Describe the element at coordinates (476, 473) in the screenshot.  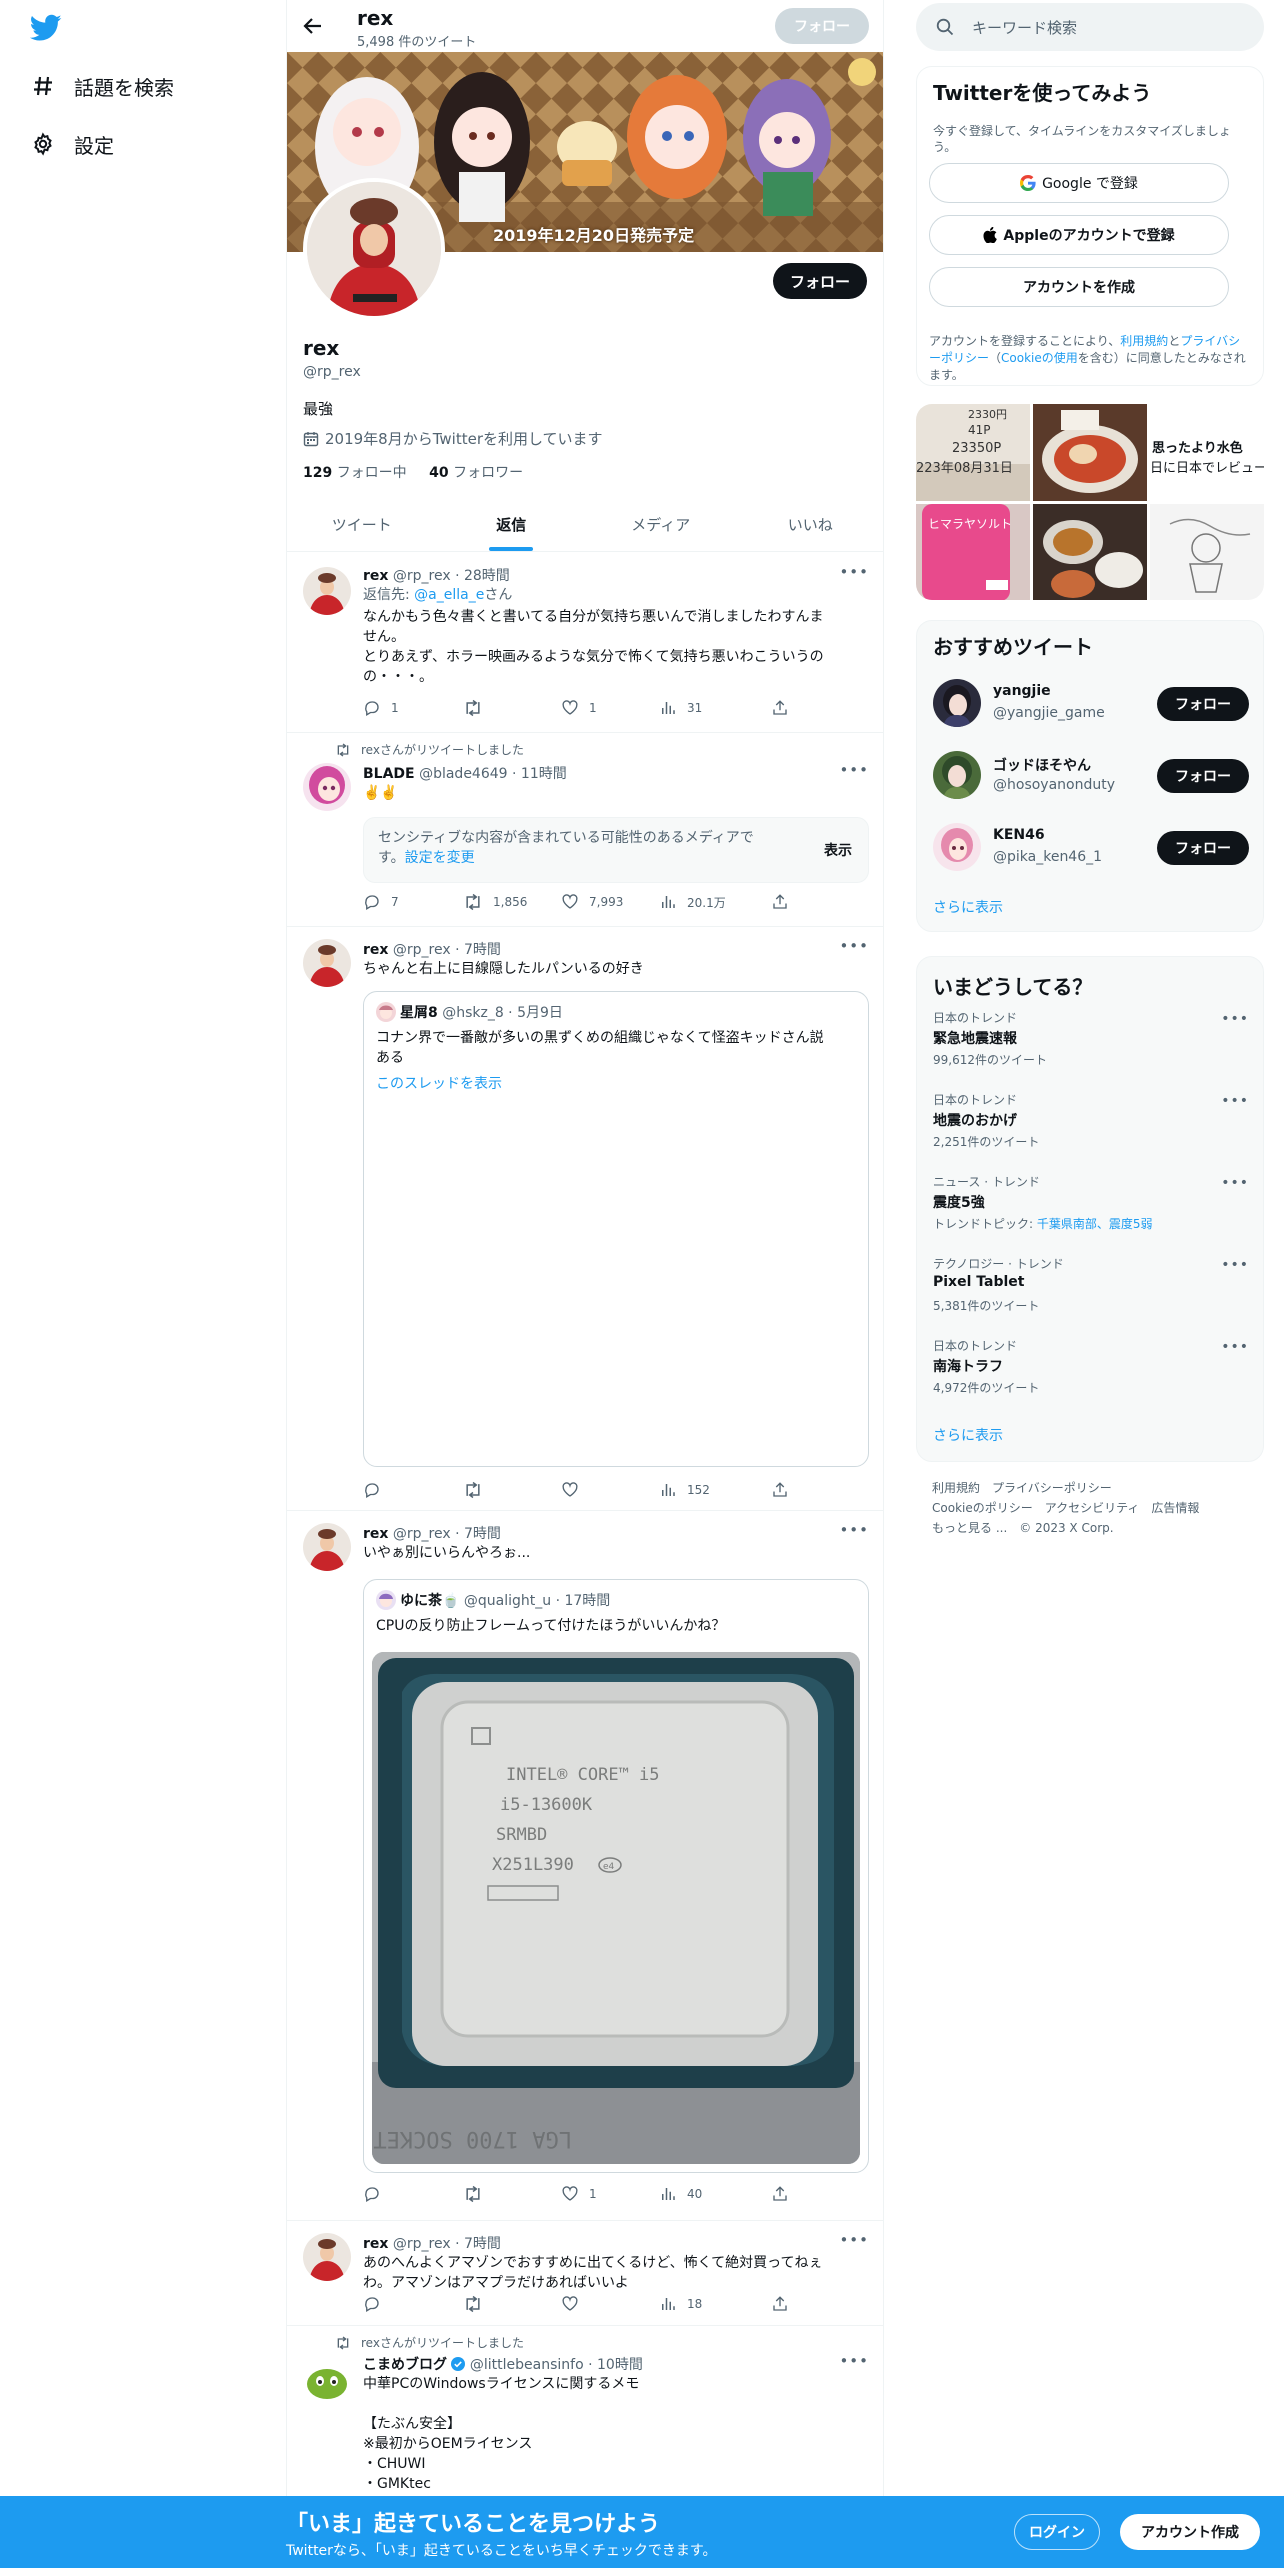
I see `followers-link: 40 フォロワー` at that location.